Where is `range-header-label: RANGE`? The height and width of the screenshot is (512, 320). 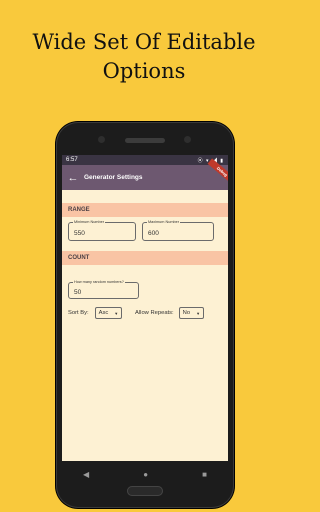 range-header-label: RANGE is located at coordinates (79, 210).